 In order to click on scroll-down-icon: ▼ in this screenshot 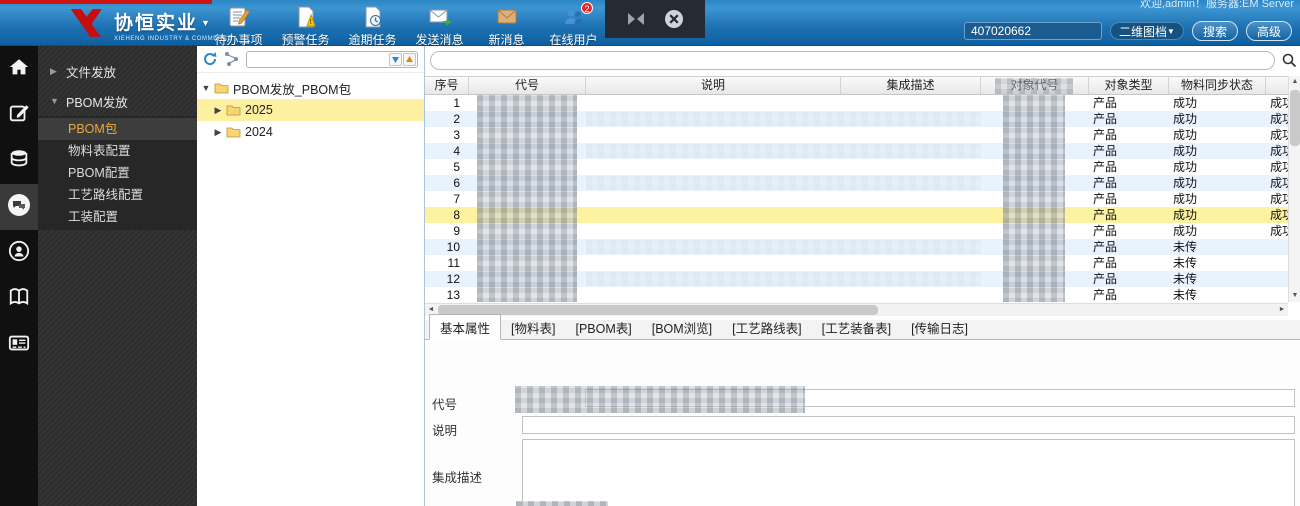, I will do `click(1294, 296)`.